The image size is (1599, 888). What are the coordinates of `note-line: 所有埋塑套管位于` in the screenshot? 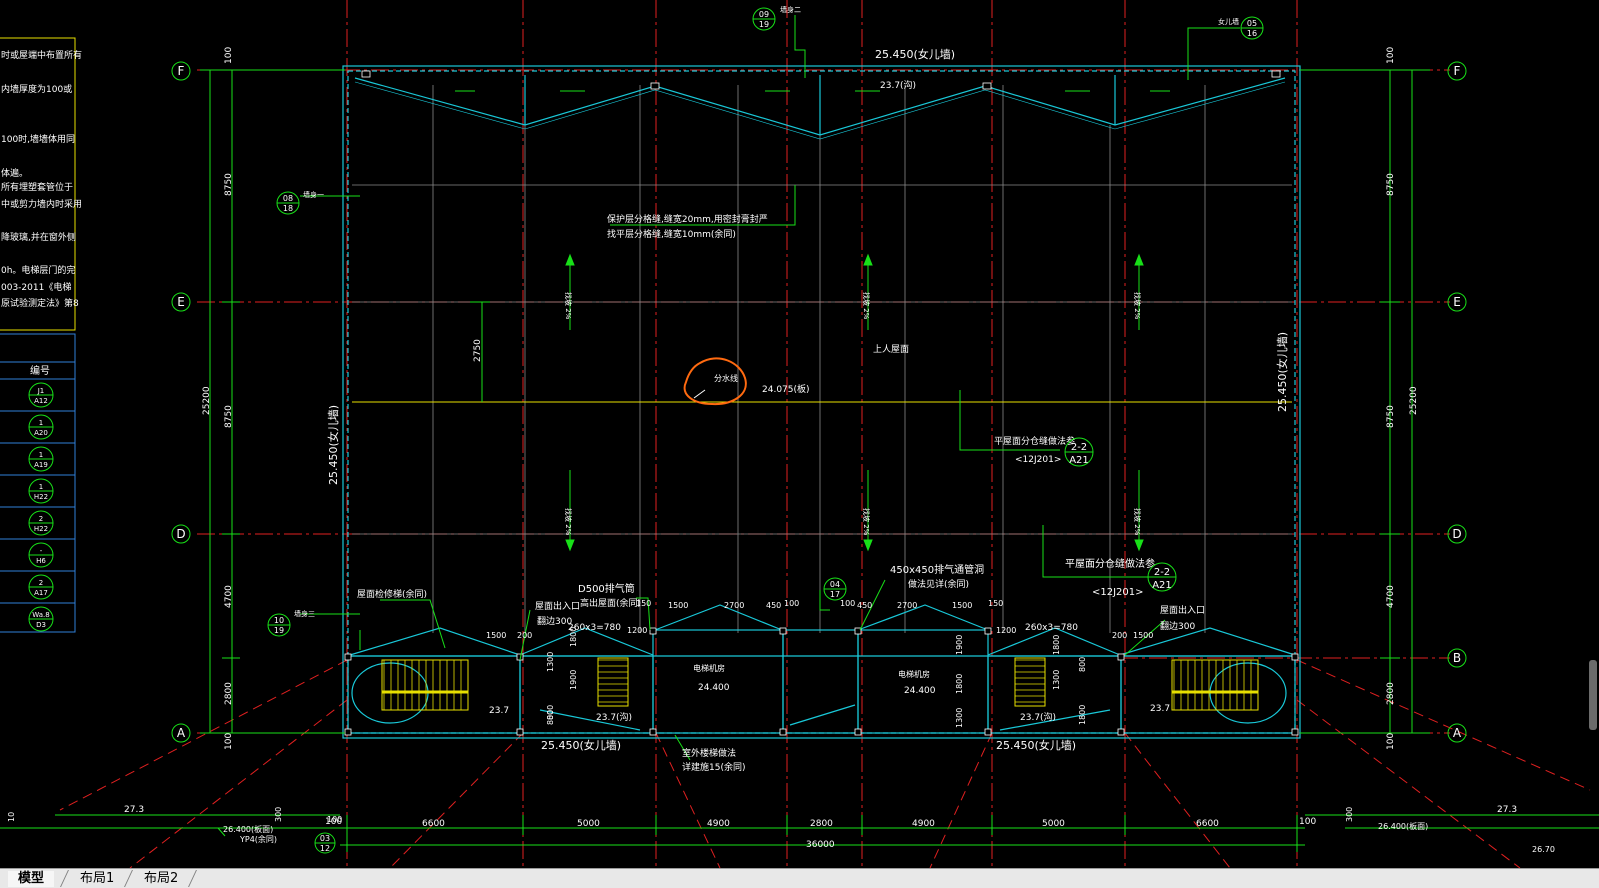 It's located at (37, 187).